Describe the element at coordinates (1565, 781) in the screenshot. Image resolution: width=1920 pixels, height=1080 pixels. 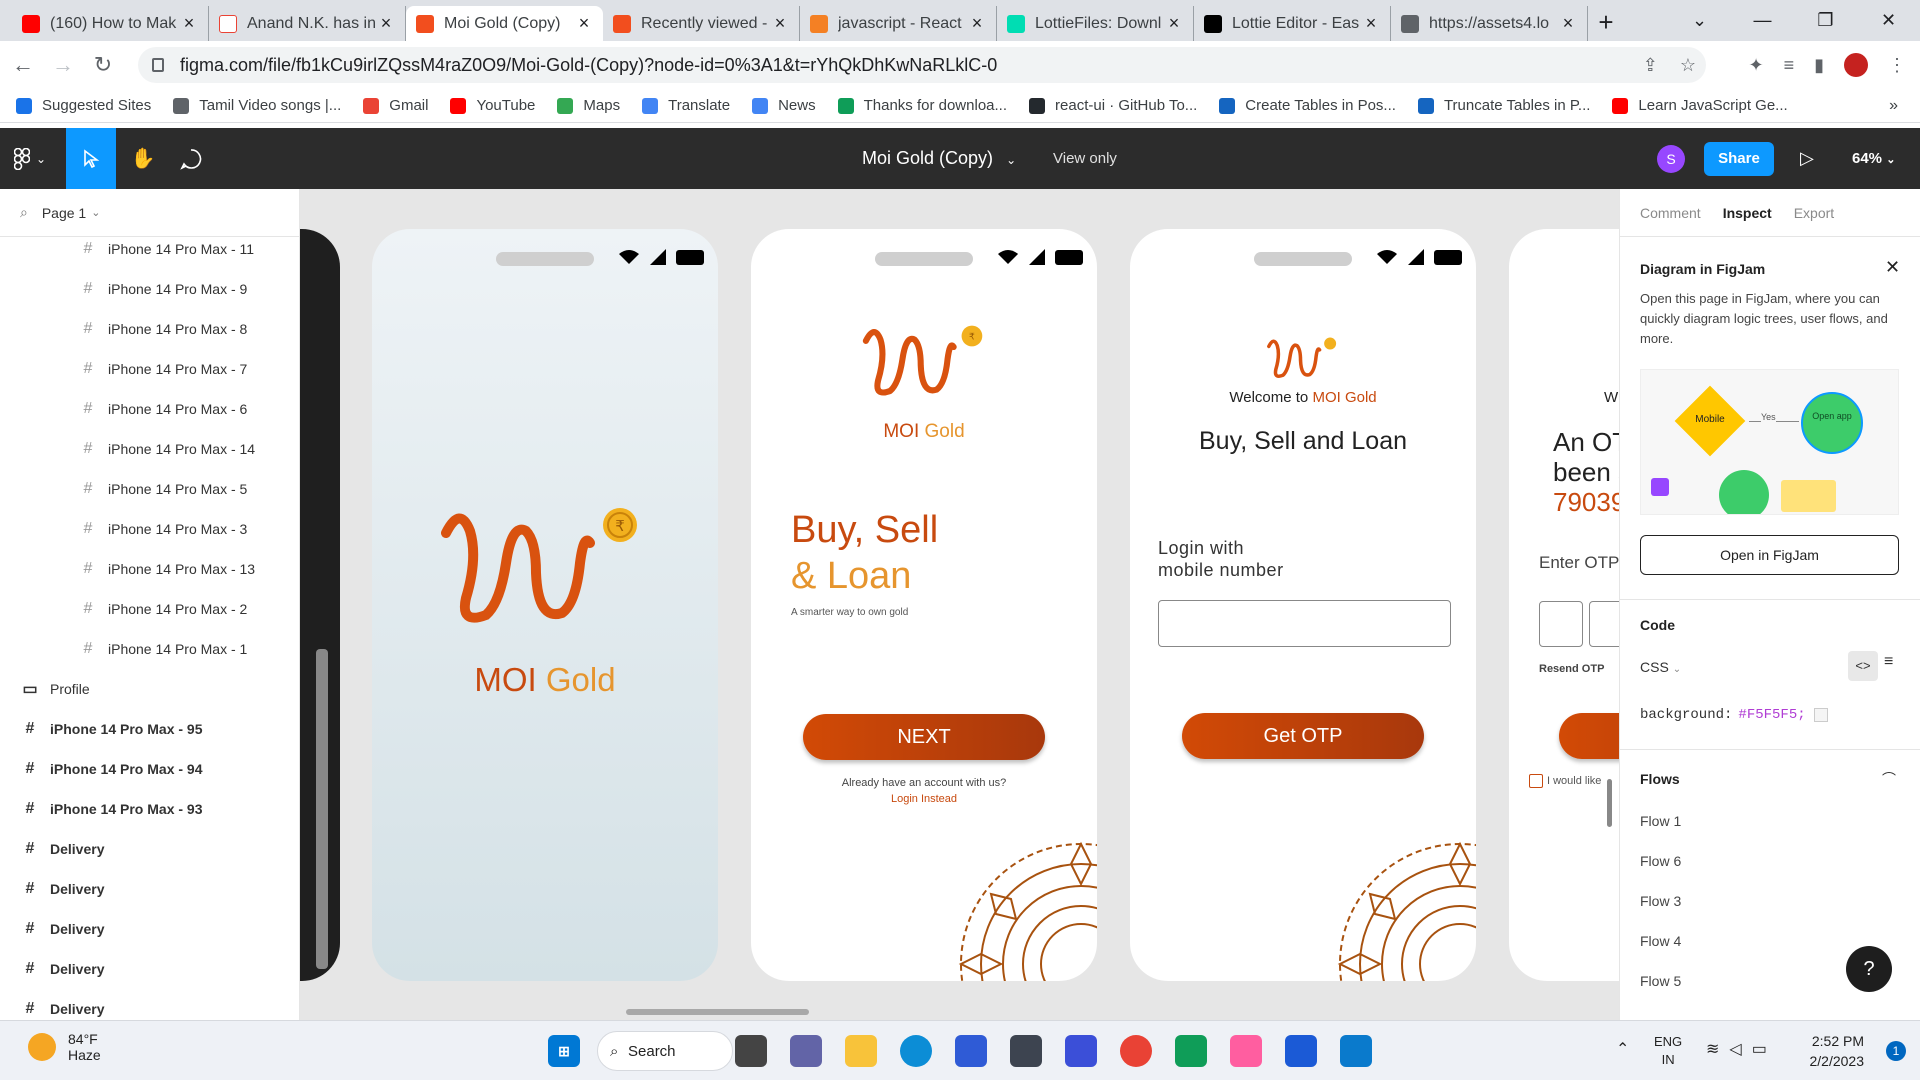
I see `consent-checkbox-row: I would like` at that location.